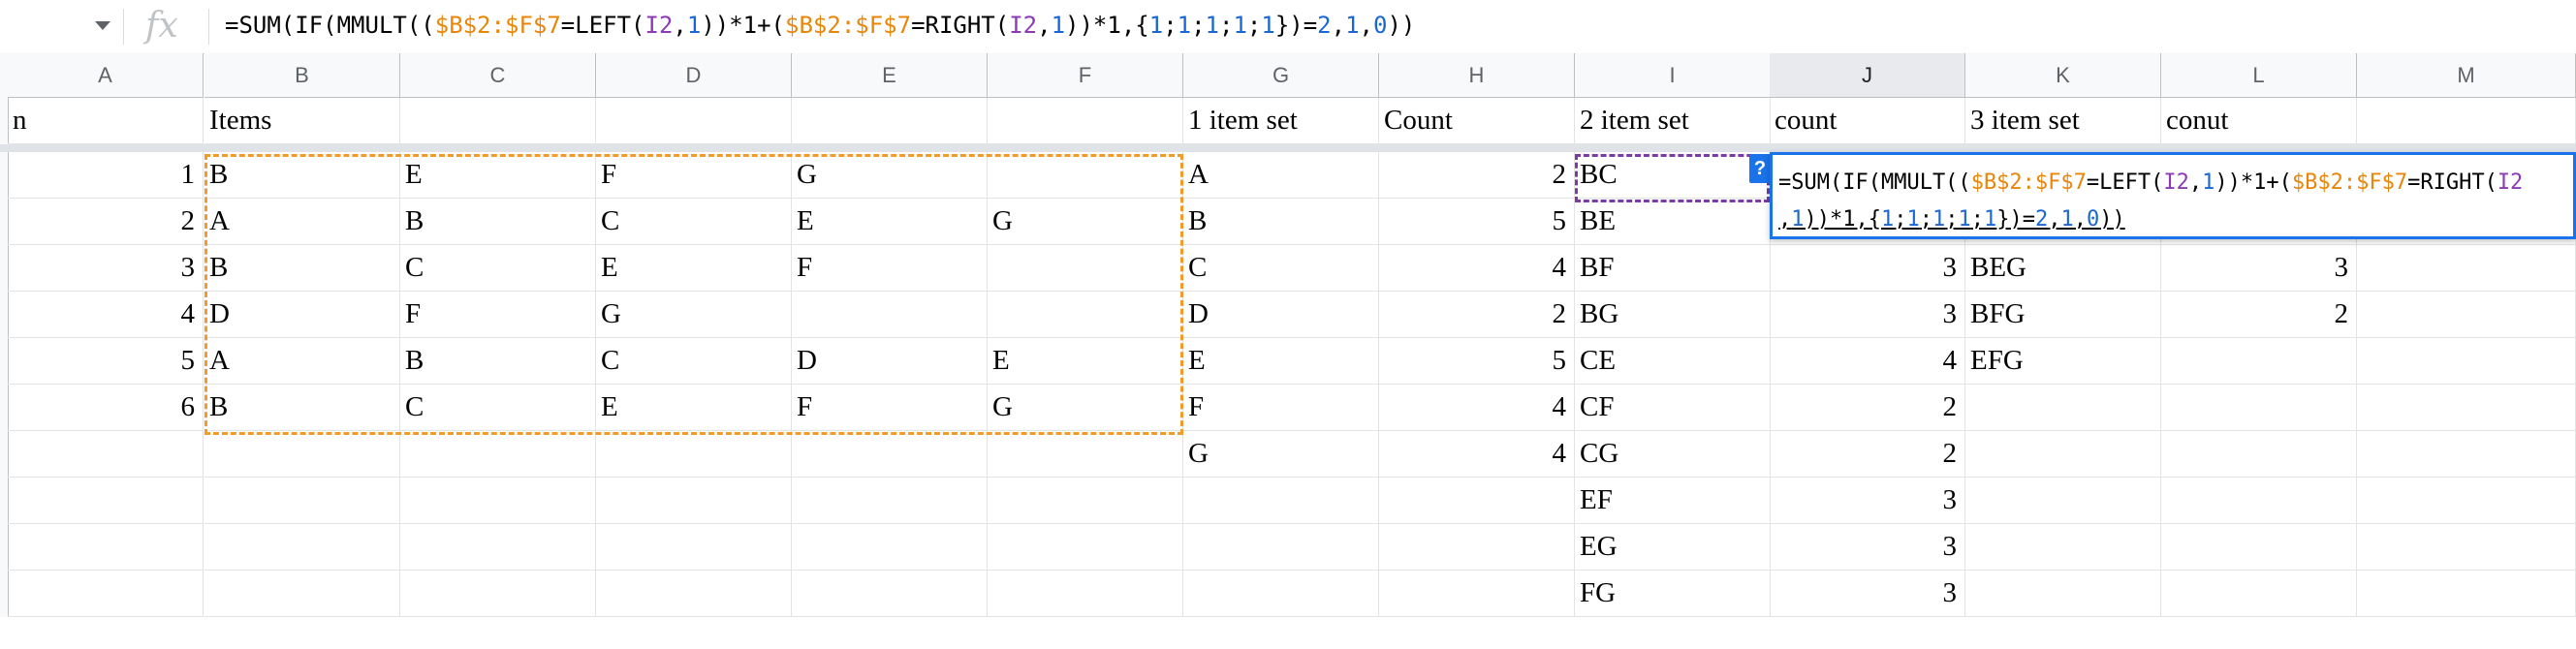 The height and width of the screenshot is (649, 2576). Describe the element at coordinates (2063, 362) in the screenshot. I see `data-cell: EFG` at that location.